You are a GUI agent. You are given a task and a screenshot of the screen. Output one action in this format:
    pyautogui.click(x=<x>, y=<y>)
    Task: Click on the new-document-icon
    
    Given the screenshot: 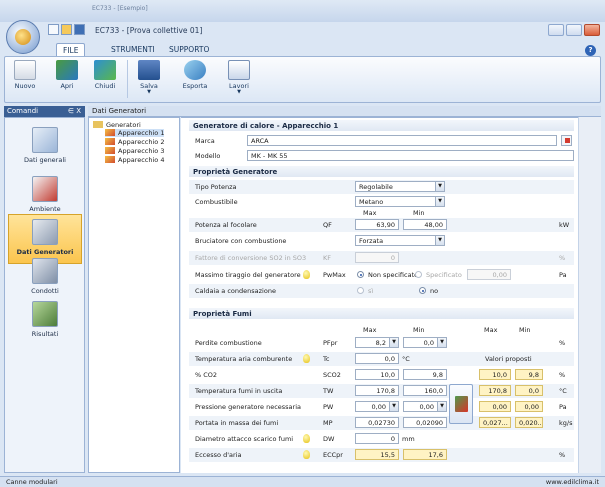 What is the action you would take?
    pyautogui.click(x=53, y=29)
    